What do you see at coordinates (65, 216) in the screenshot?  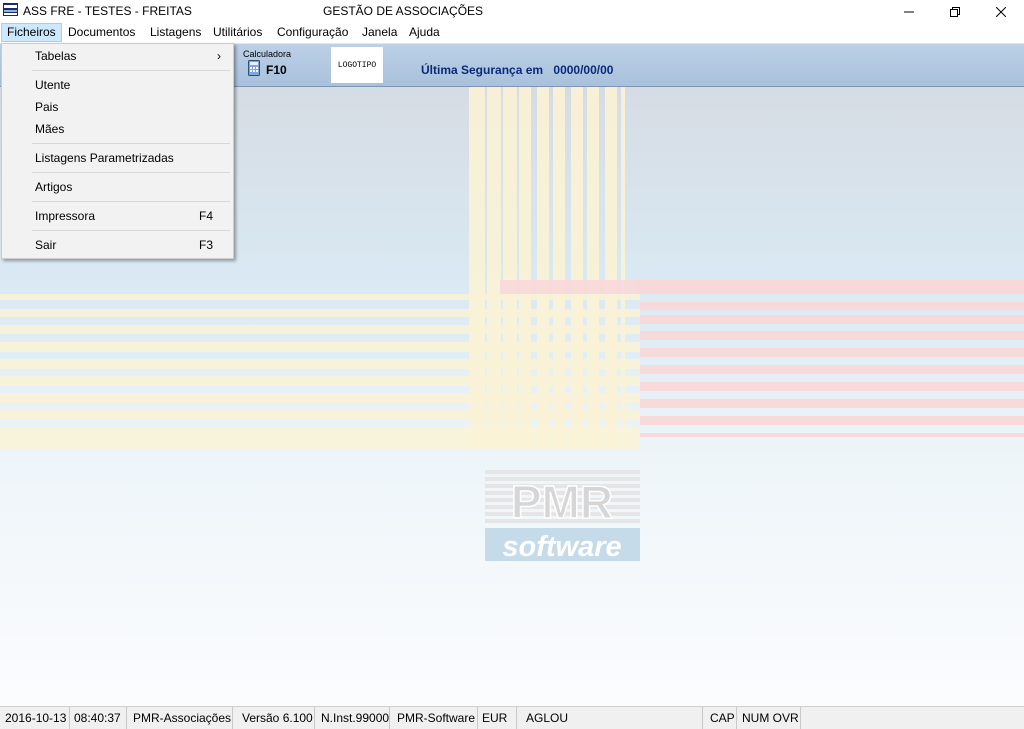 I see `menu-item-label: Impressora` at bounding box center [65, 216].